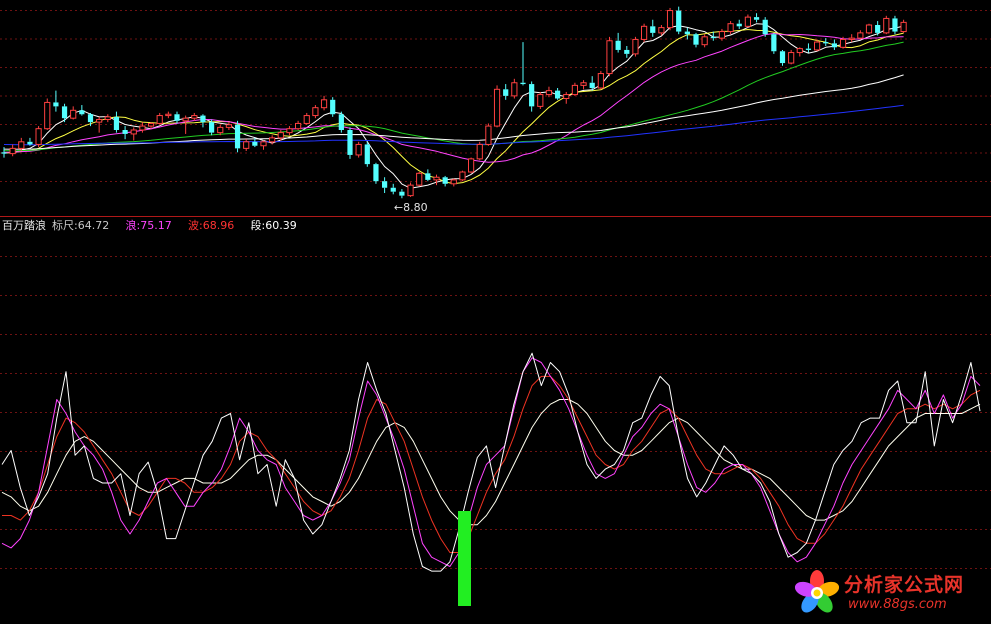 This screenshot has width=991, height=624. What do you see at coordinates (195, 225) in the screenshot?
I see `legend-label: 波:` at bounding box center [195, 225].